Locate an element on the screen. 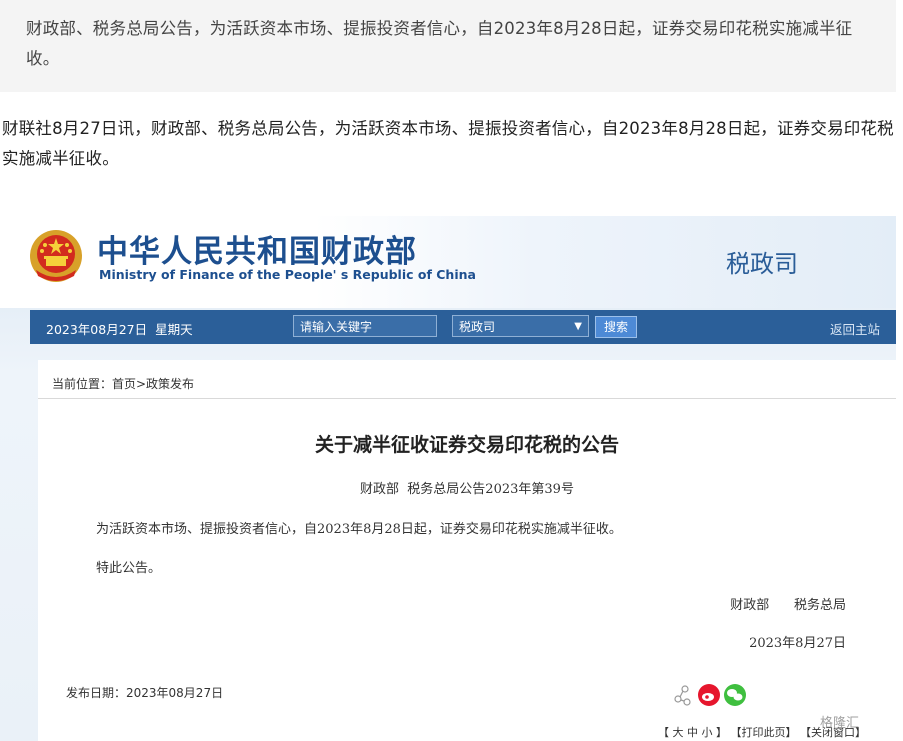 This screenshot has height=741, width=903. weibo-icon is located at coordinates (709, 695).